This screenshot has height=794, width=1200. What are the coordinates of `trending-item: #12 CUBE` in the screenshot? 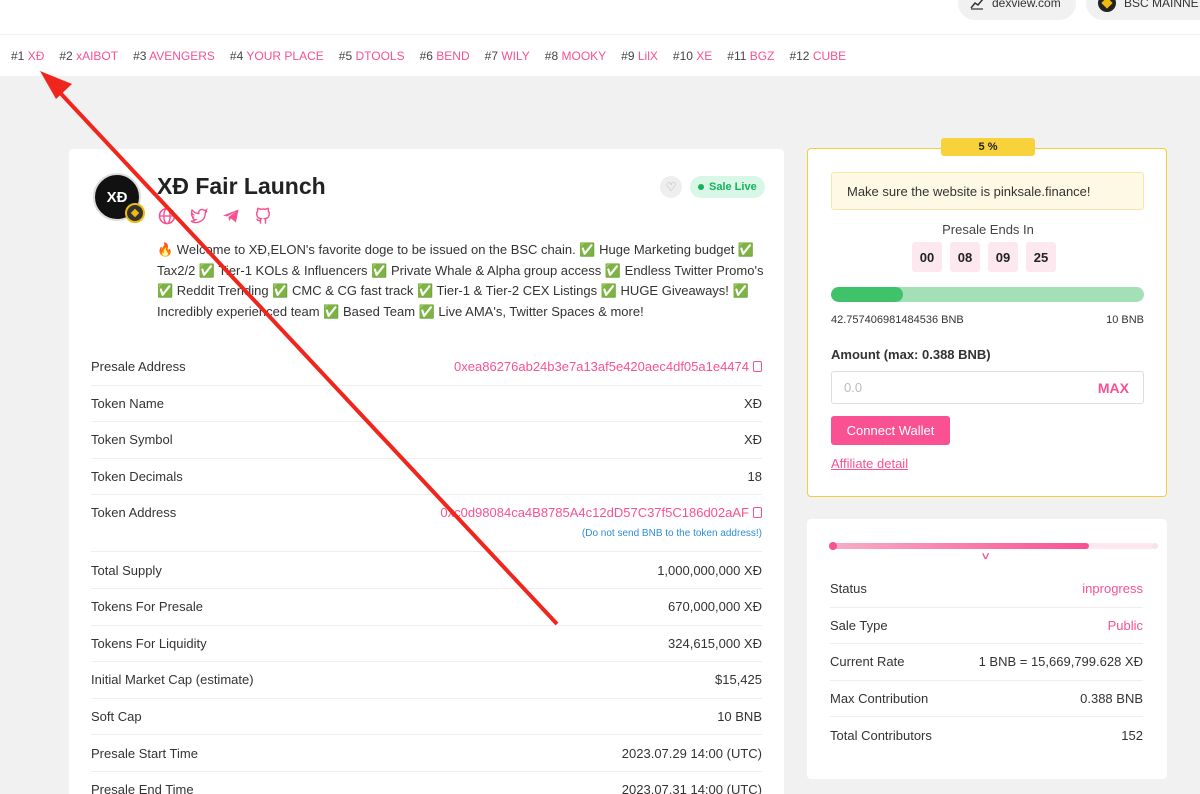 It's located at (817, 56).